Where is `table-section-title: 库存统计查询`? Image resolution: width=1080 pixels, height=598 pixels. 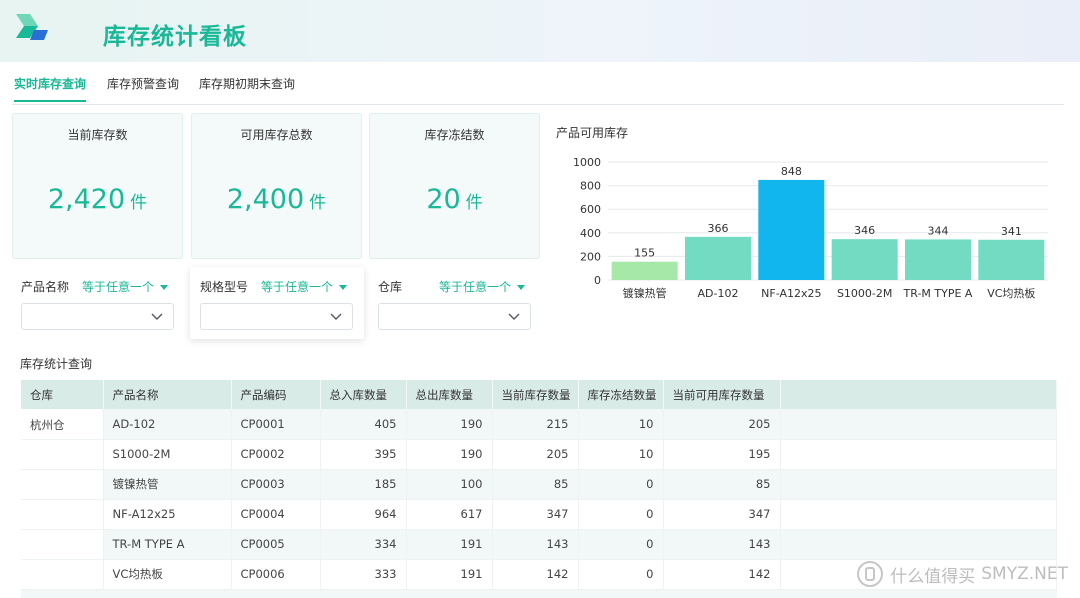 table-section-title: 库存统计查询 is located at coordinates (56, 364).